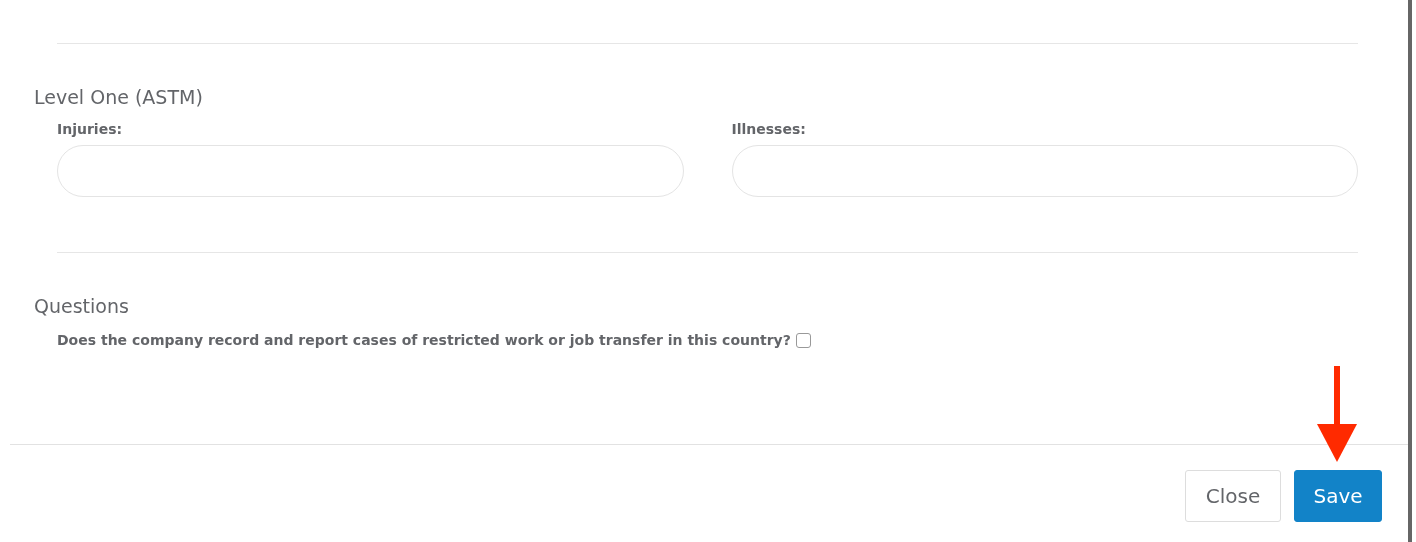 The image size is (1416, 542). Describe the element at coordinates (768, 129) in the screenshot. I see `field-label: Illnesses:` at that location.